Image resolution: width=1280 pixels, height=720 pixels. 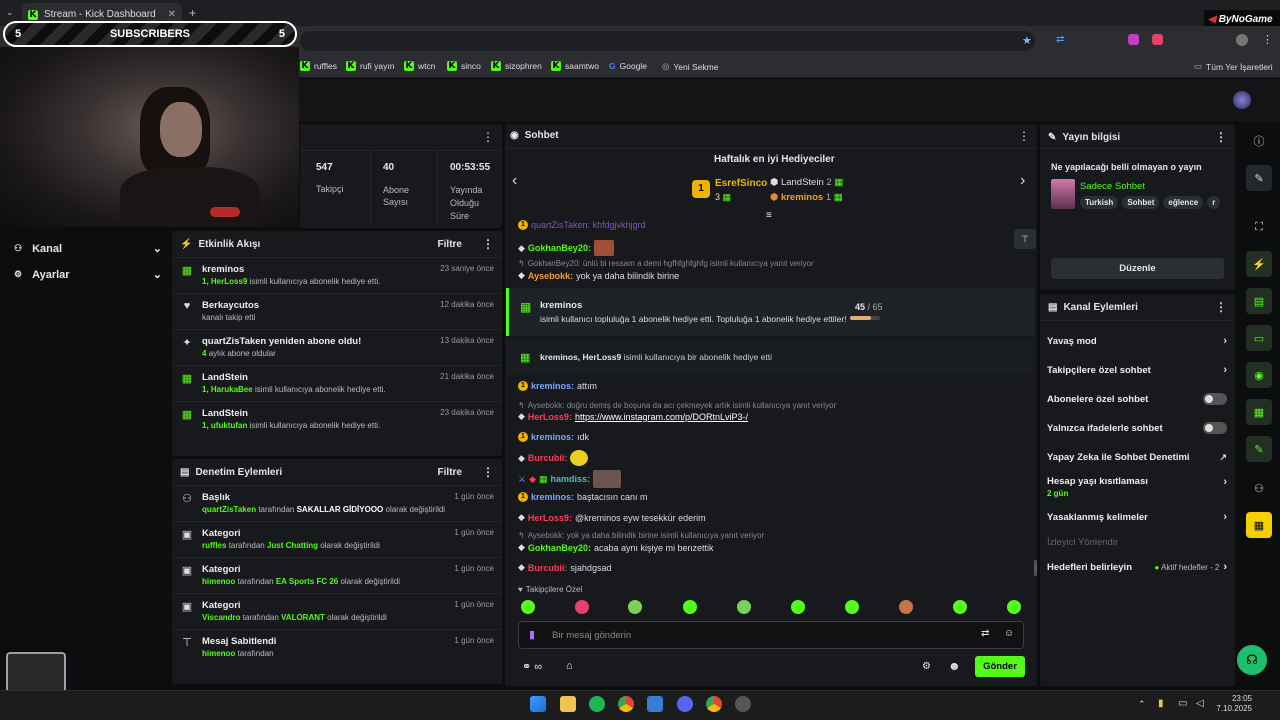 I want to click on spotify-icon, so click(x=597, y=704).